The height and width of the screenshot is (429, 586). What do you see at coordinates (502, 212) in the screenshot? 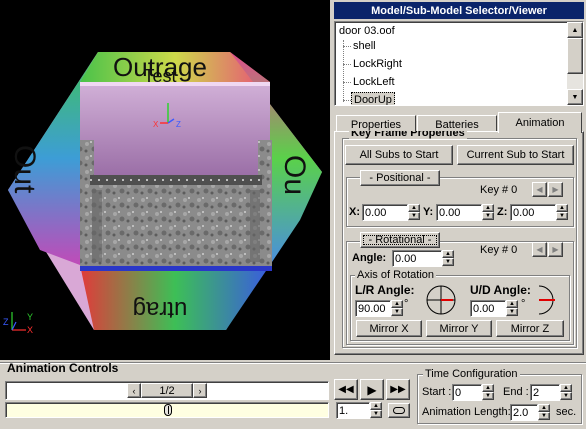
I see `z-label: Z:` at bounding box center [502, 212].